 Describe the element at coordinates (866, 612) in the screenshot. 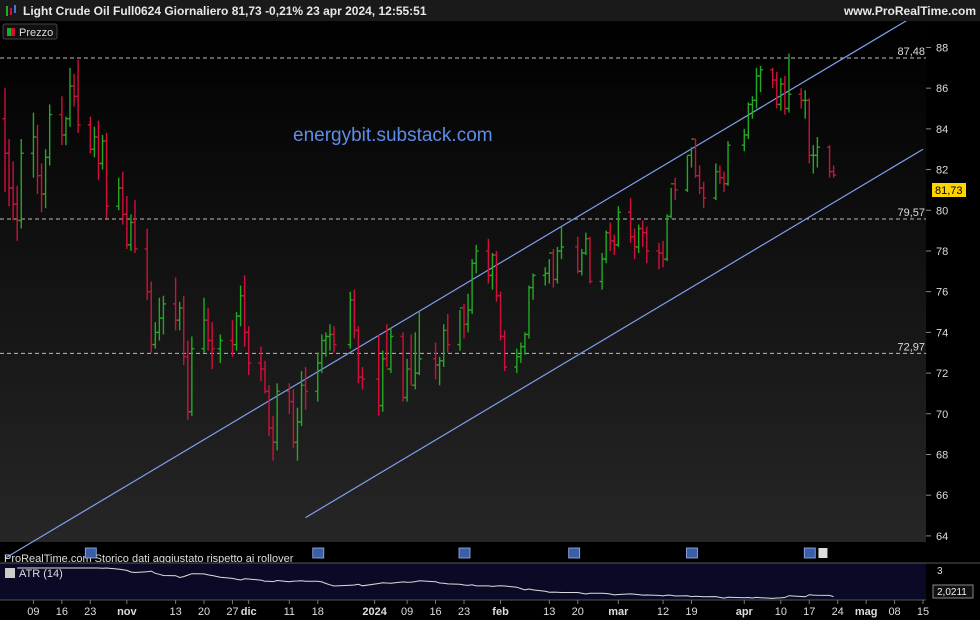

I see `x-tick-label: mag` at that location.